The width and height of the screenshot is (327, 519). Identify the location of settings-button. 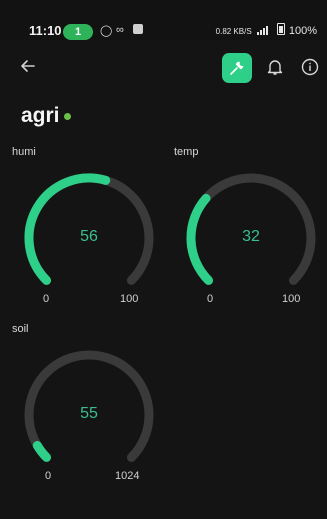
(237, 68).